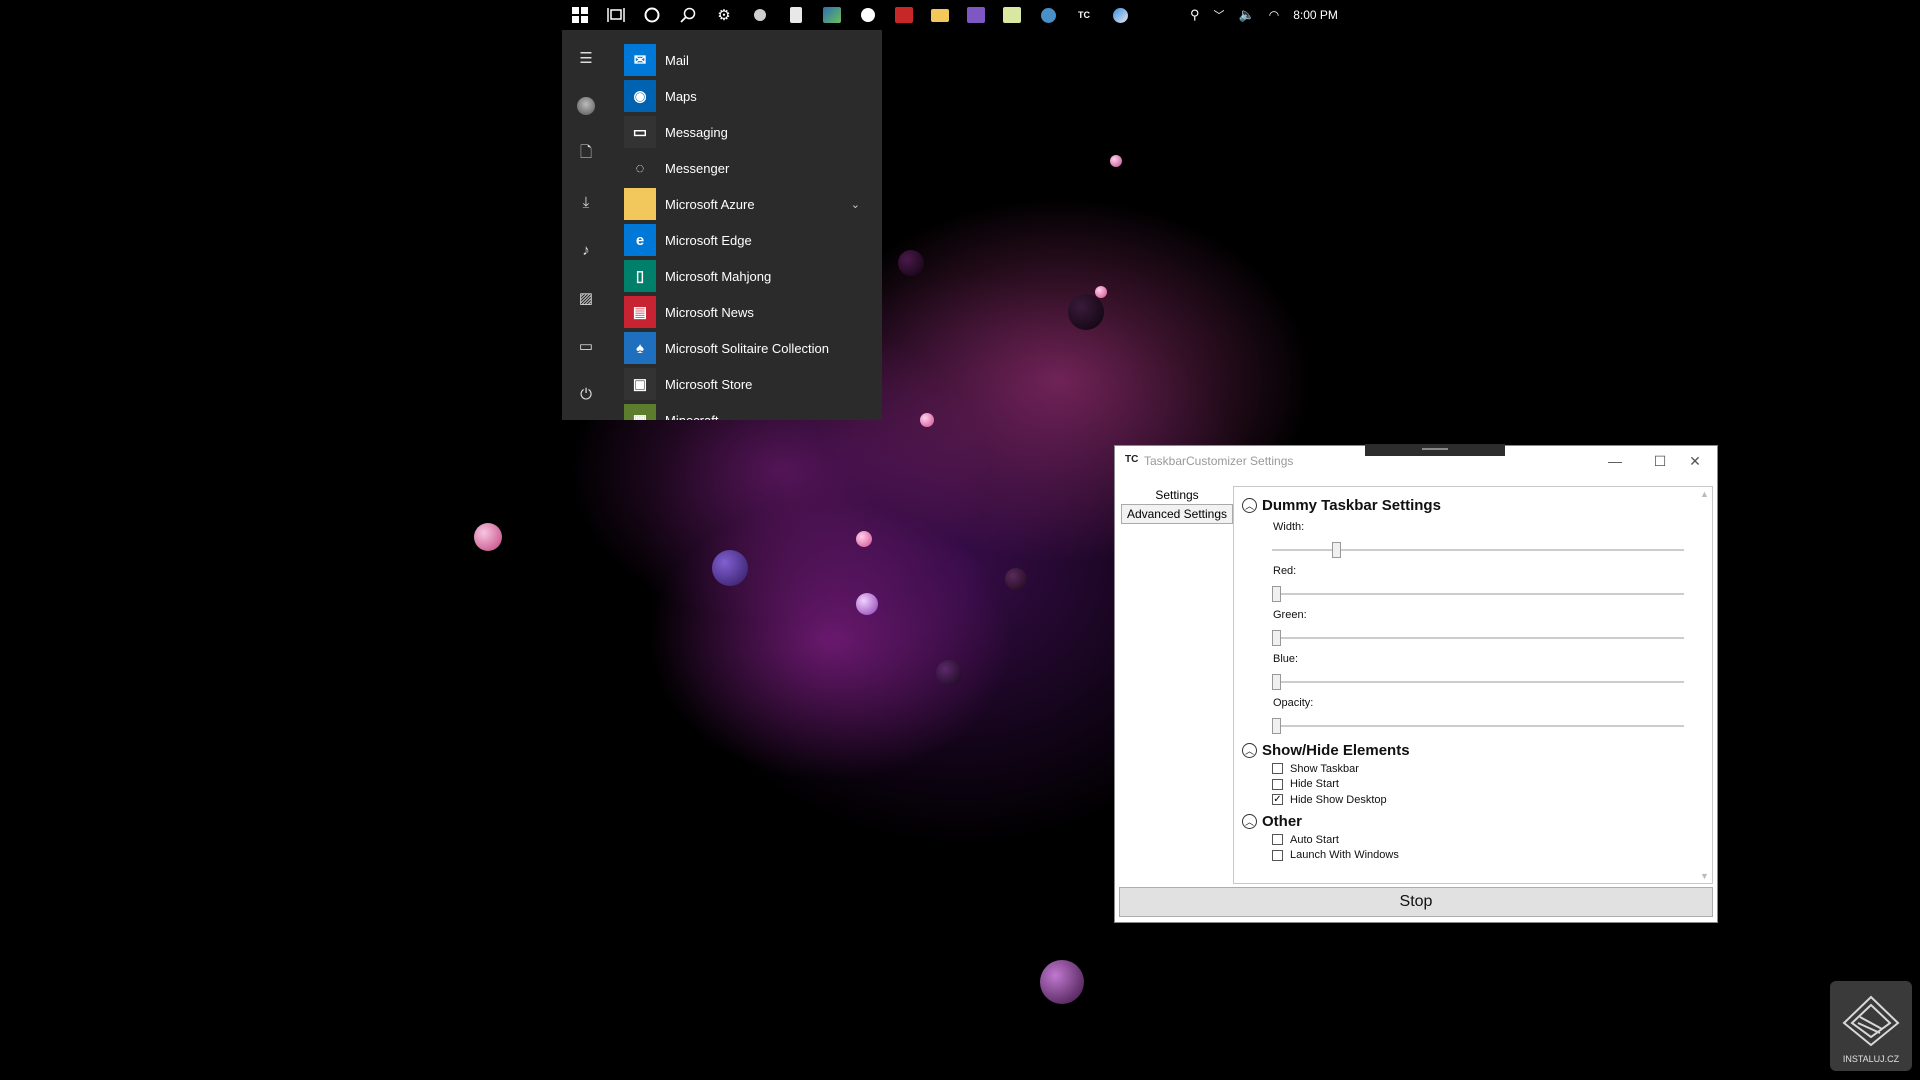  I want to click on stop-button: Stop, so click(1416, 902).